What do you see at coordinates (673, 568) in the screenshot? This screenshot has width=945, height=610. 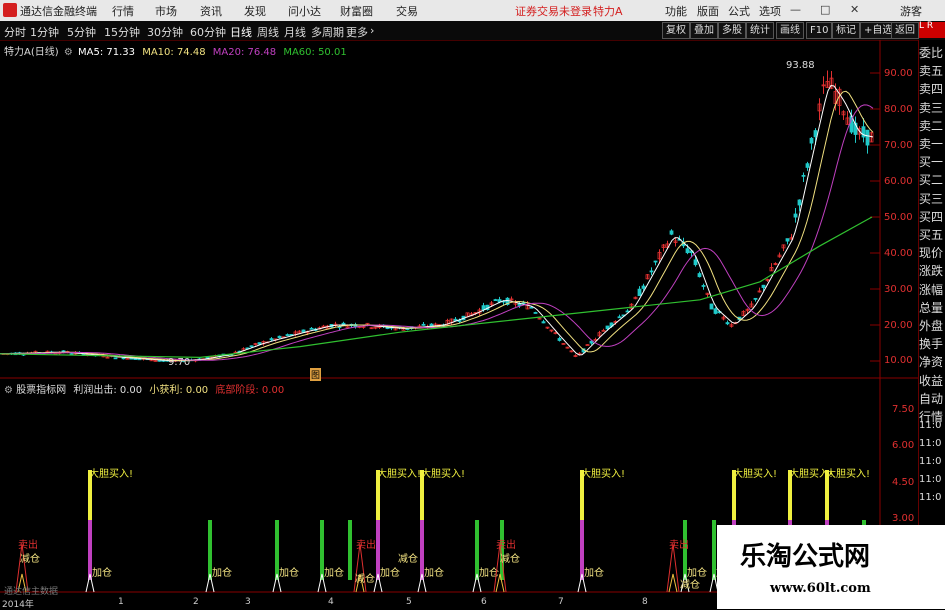 I see `sell-triangle` at bounding box center [673, 568].